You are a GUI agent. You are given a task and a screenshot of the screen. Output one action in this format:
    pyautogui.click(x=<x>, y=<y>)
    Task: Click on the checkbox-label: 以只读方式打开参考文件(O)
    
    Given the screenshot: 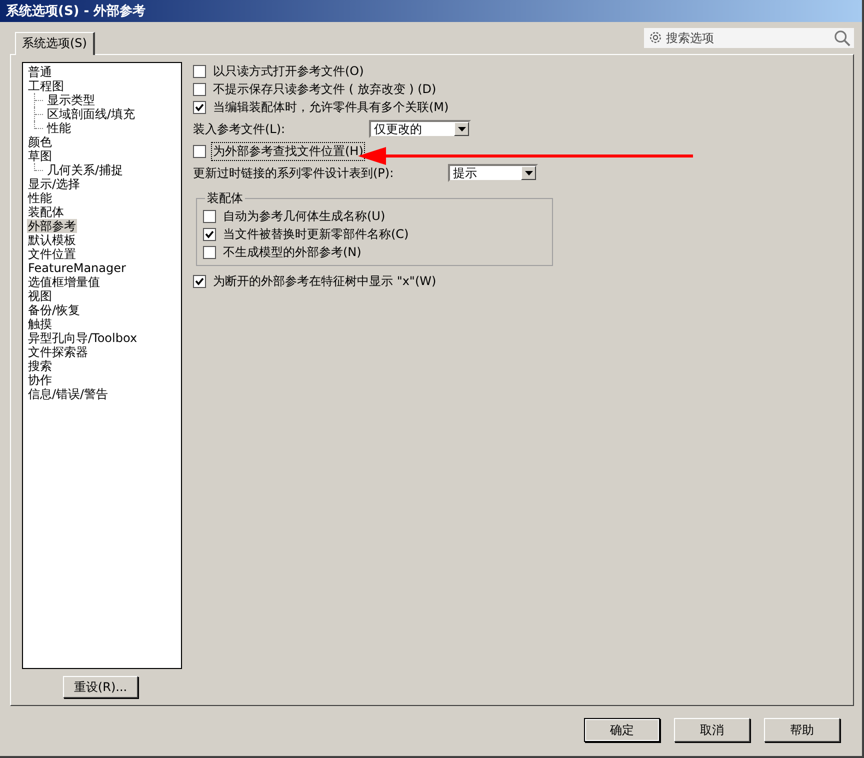 What is the action you would take?
    pyautogui.click(x=288, y=71)
    